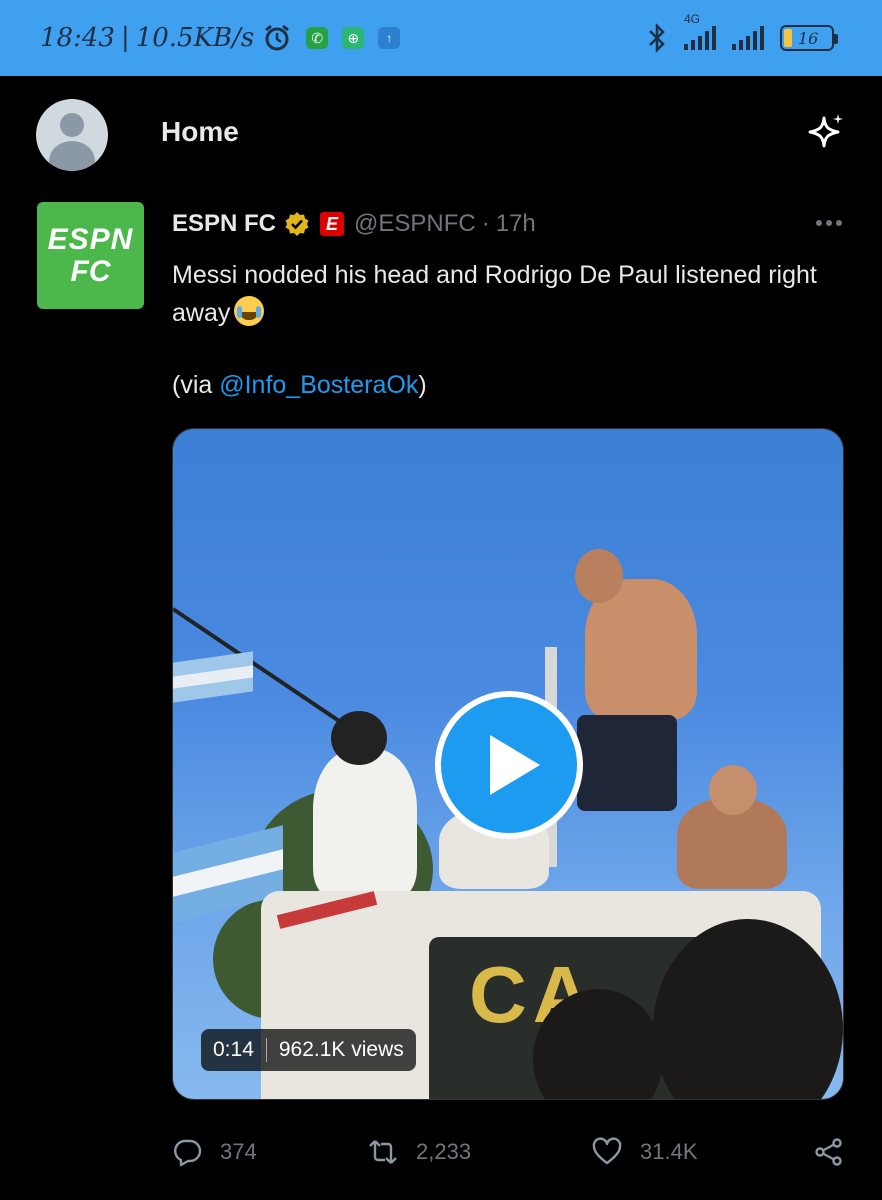  I want to click on tweet-time: 17h, so click(516, 224).